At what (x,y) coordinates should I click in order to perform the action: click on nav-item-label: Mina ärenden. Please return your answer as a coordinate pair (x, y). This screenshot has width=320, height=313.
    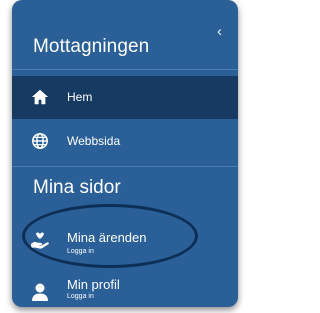
    Looking at the image, I should click on (107, 237).